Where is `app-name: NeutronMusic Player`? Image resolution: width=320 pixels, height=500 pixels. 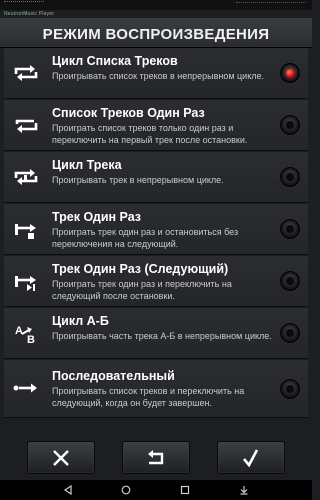
app-name: NeutronMusic Player is located at coordinates (29, 14).